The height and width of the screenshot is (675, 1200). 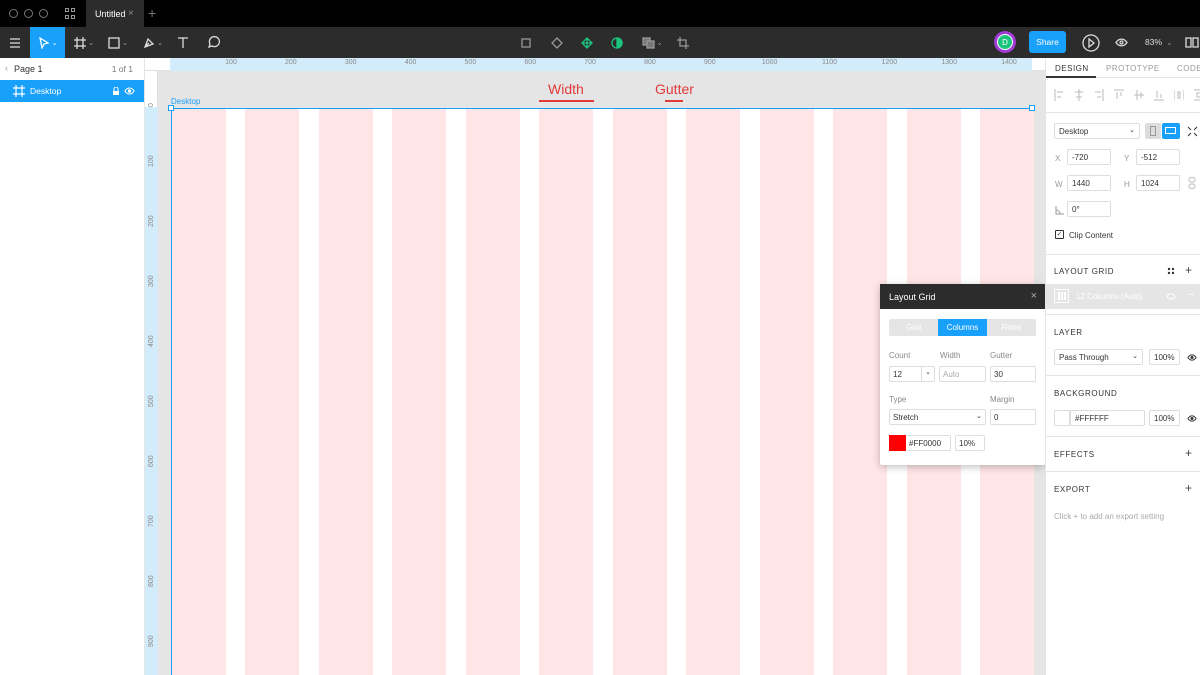 What do you see at coordinates (1091, 42) in the screenshot?
I see `present-button` at bounding box center [1091, 42].